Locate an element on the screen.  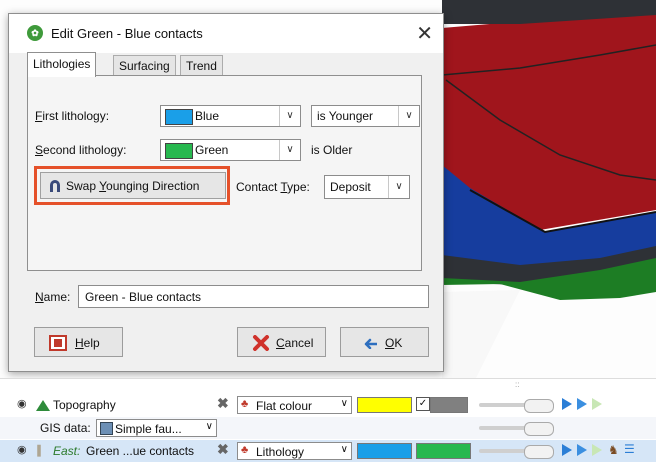
green-swatch is located at coordinates (179, 151).